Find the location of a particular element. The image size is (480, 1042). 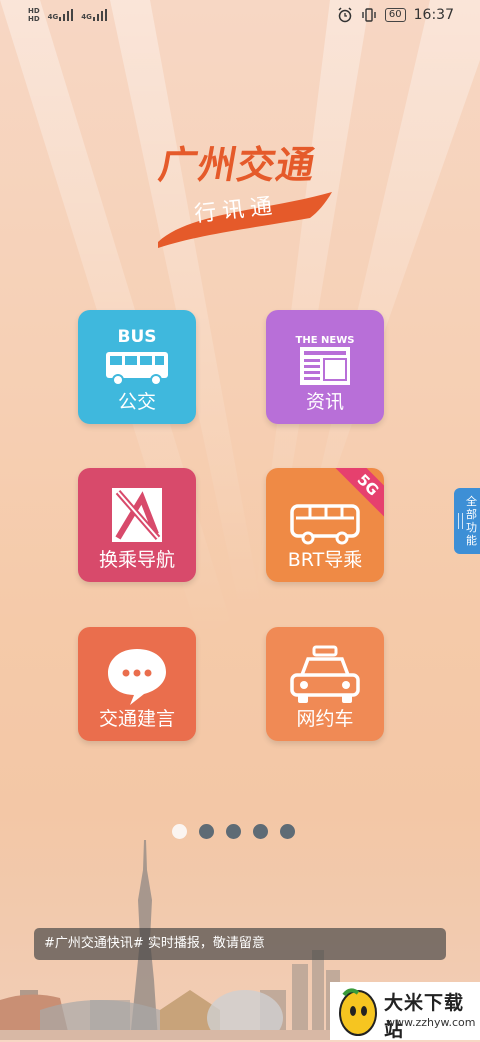

tile-bus: BUS 公交 is located at coordinates (137, 367).